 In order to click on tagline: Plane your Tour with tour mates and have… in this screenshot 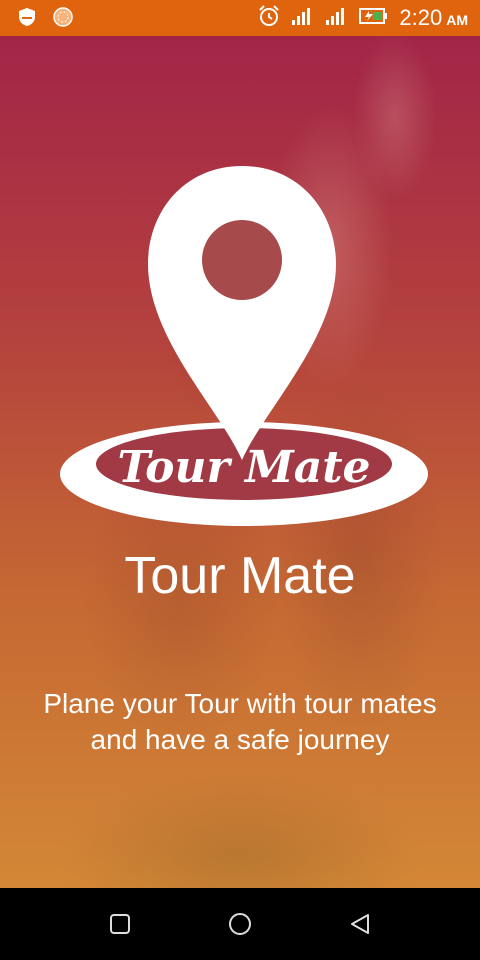, I will do `click(240, 721)`.